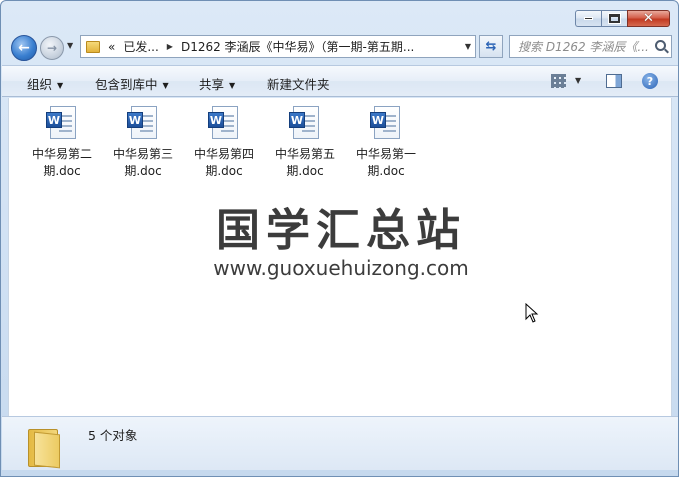  What do you see at coordinates (126, 84) in the screenshot?
I see `include-in-library-label: 包含到库中` at bounding box center [126, 84].